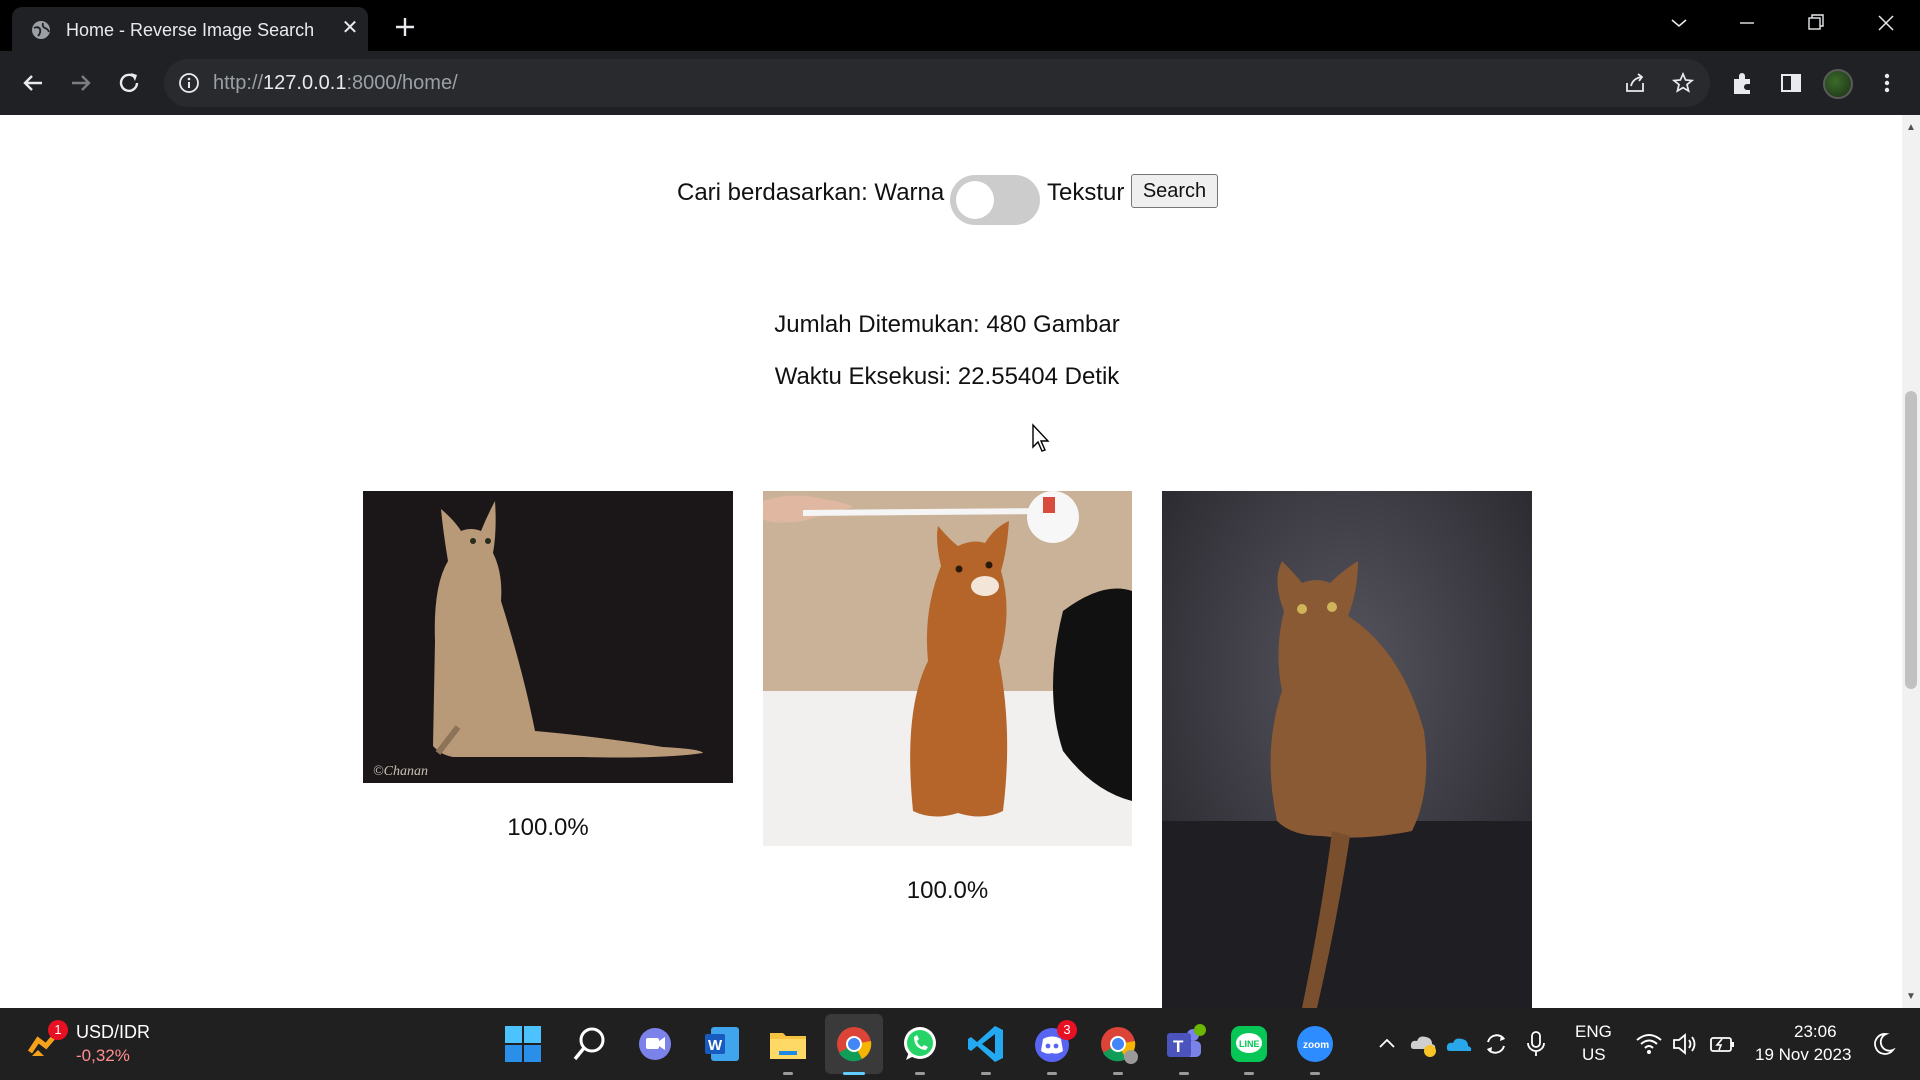 Image resolution: width=1920 pixels, height=1080 pixels. I want to click on svg-text: T, so click(1178, 1046).